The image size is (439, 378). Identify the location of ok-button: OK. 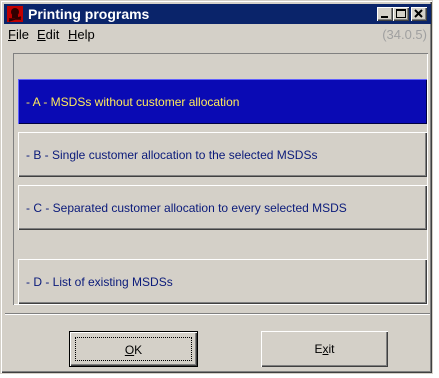
(133, 349).